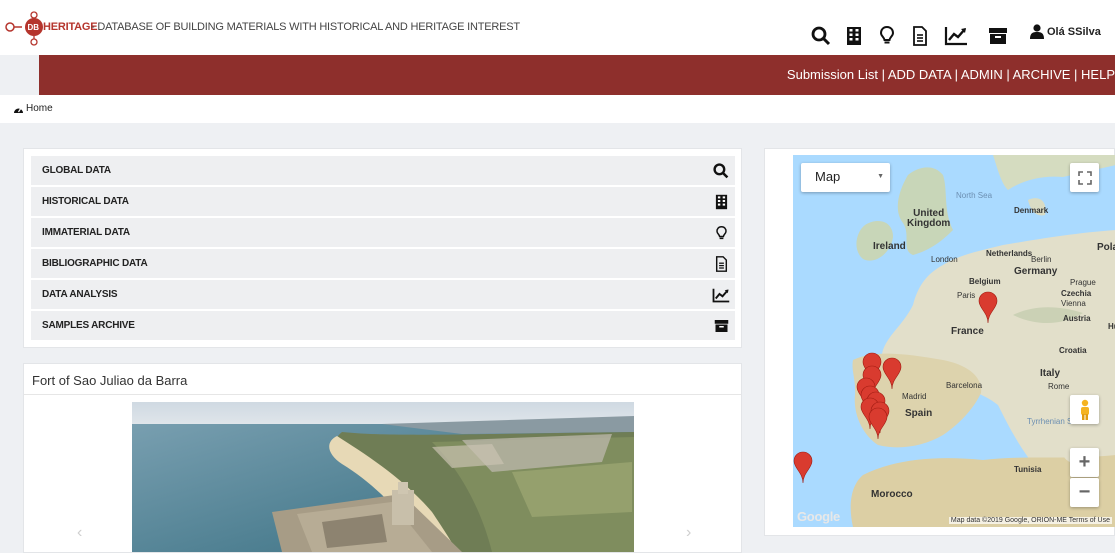  Describe the element at coordinates (845, 177) in the screenshot. I see `map-type-select: Map ▼` at that location.